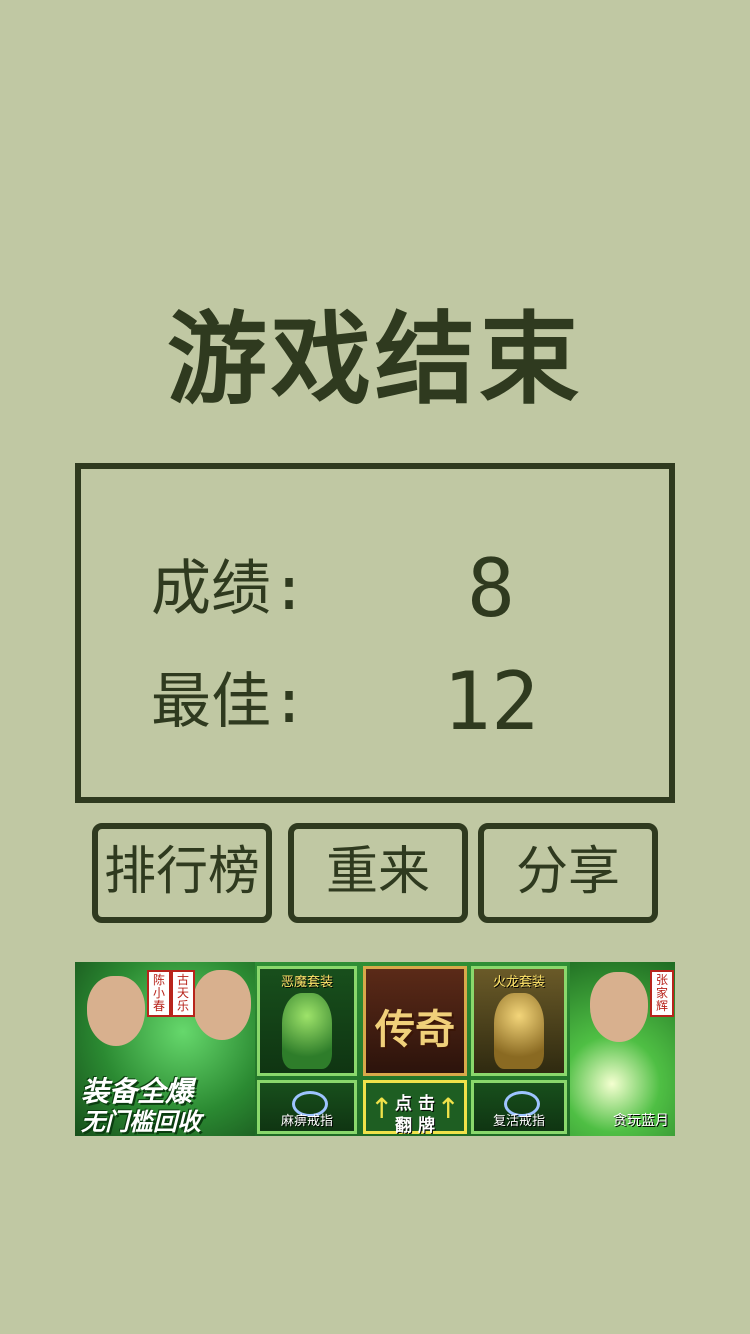 The width and height of the screenshot is (750, 1334). What do you see at coordinates (229, 702) in the screenshot?
I see `best-score-label: 最佳:` at bounding box center [229, 702].